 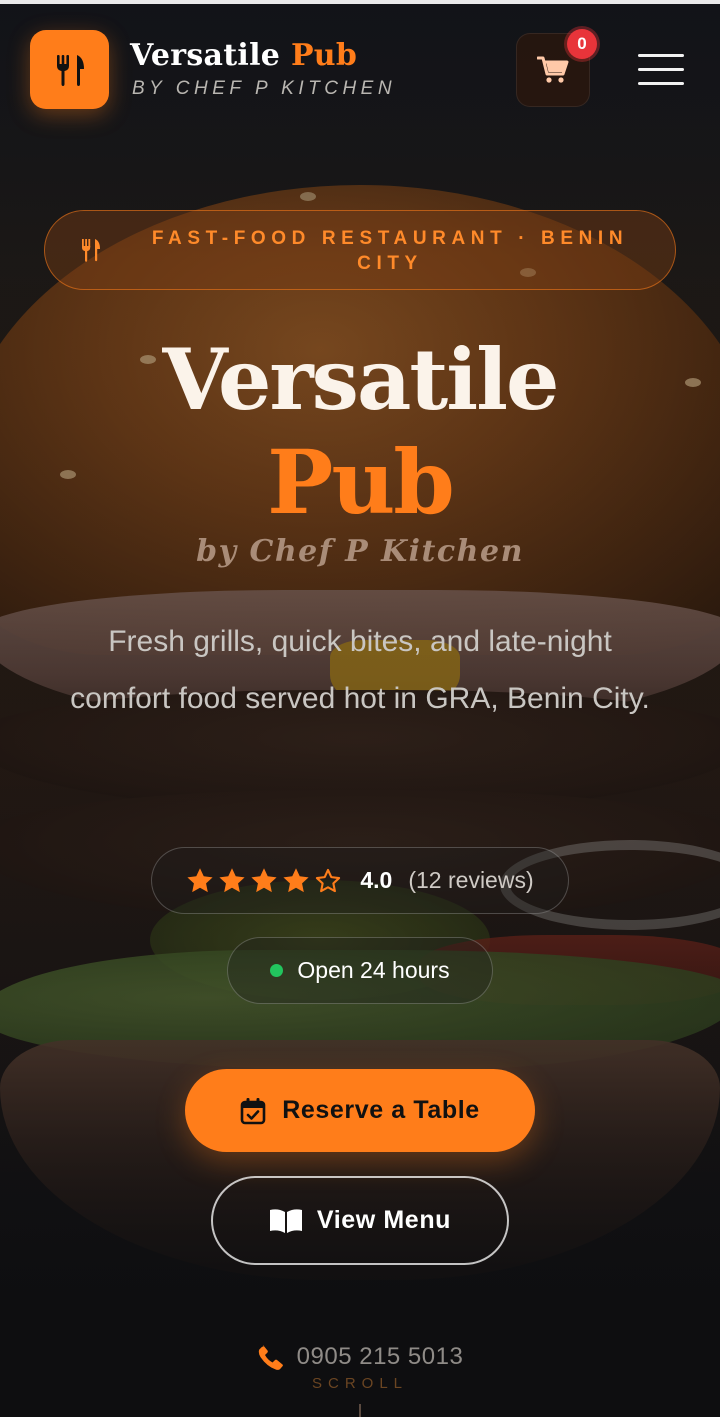 What do you see at coordinates (361, 482) in the screenshot?
I see `hero-title-accent: Pub` at bounding box center [361, 482].